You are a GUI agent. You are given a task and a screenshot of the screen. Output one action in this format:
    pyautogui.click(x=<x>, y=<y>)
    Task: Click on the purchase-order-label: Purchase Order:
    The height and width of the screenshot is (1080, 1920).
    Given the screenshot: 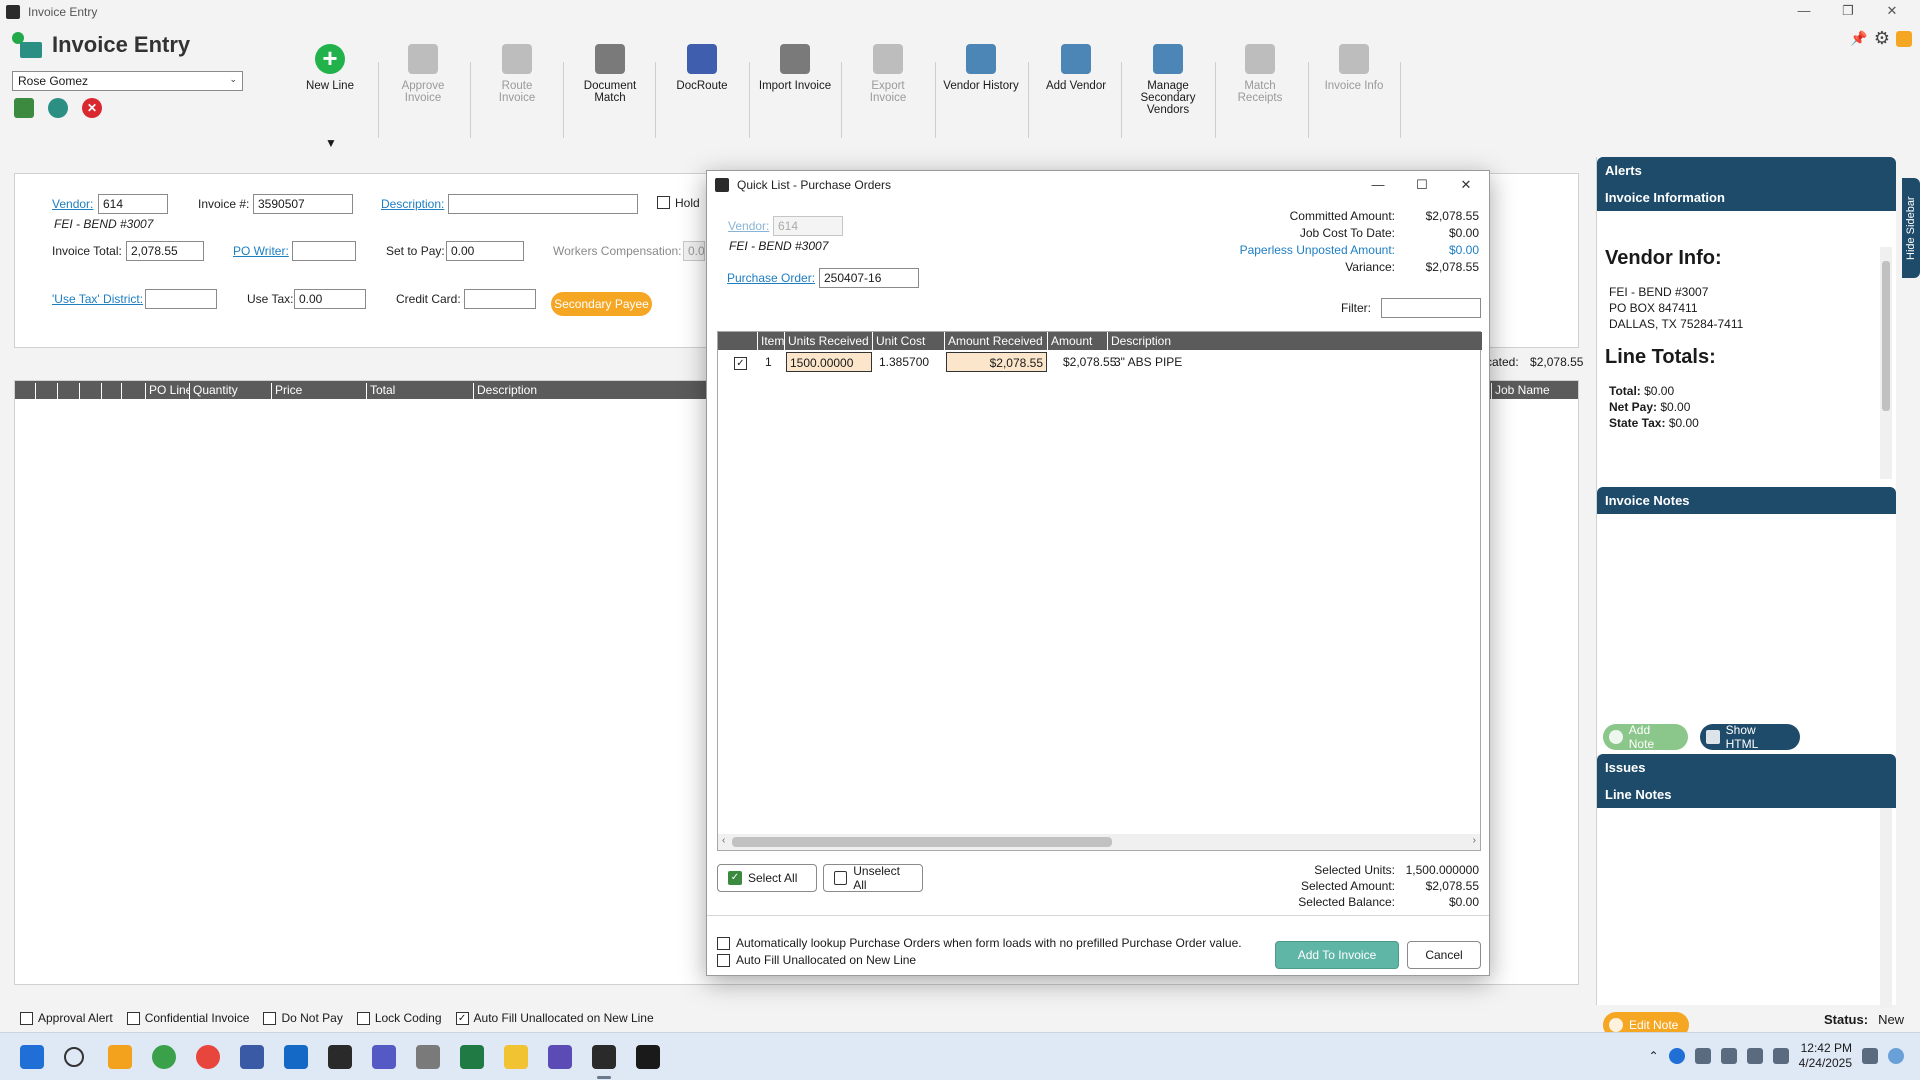 What is the action you would take?
    pyautogui.click(x=771, y=278)
    